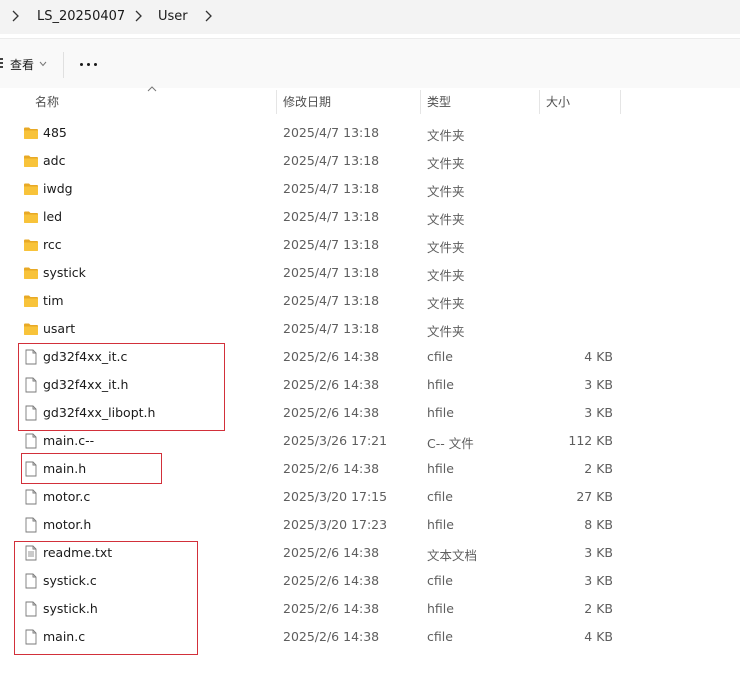  I want to click on toolbar-divider, so click(63, 65).